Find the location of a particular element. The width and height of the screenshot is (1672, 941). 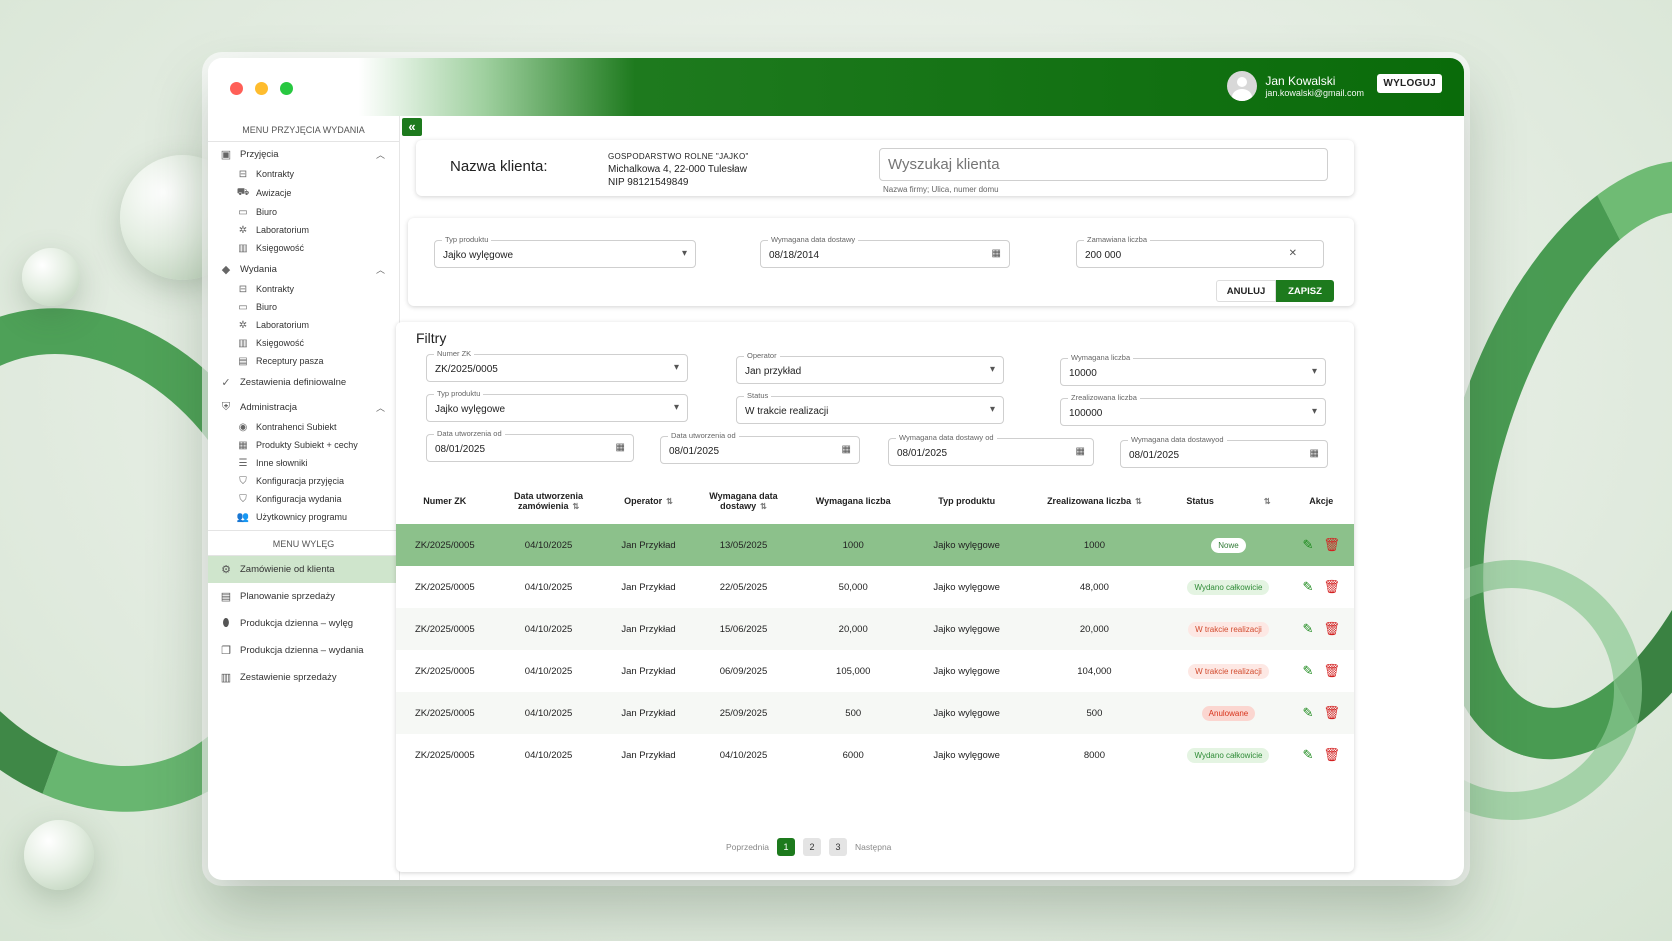

sidebar-item-produkty: ▦ Produkty Subiekt + cechy is located at coordinates (303, 445).